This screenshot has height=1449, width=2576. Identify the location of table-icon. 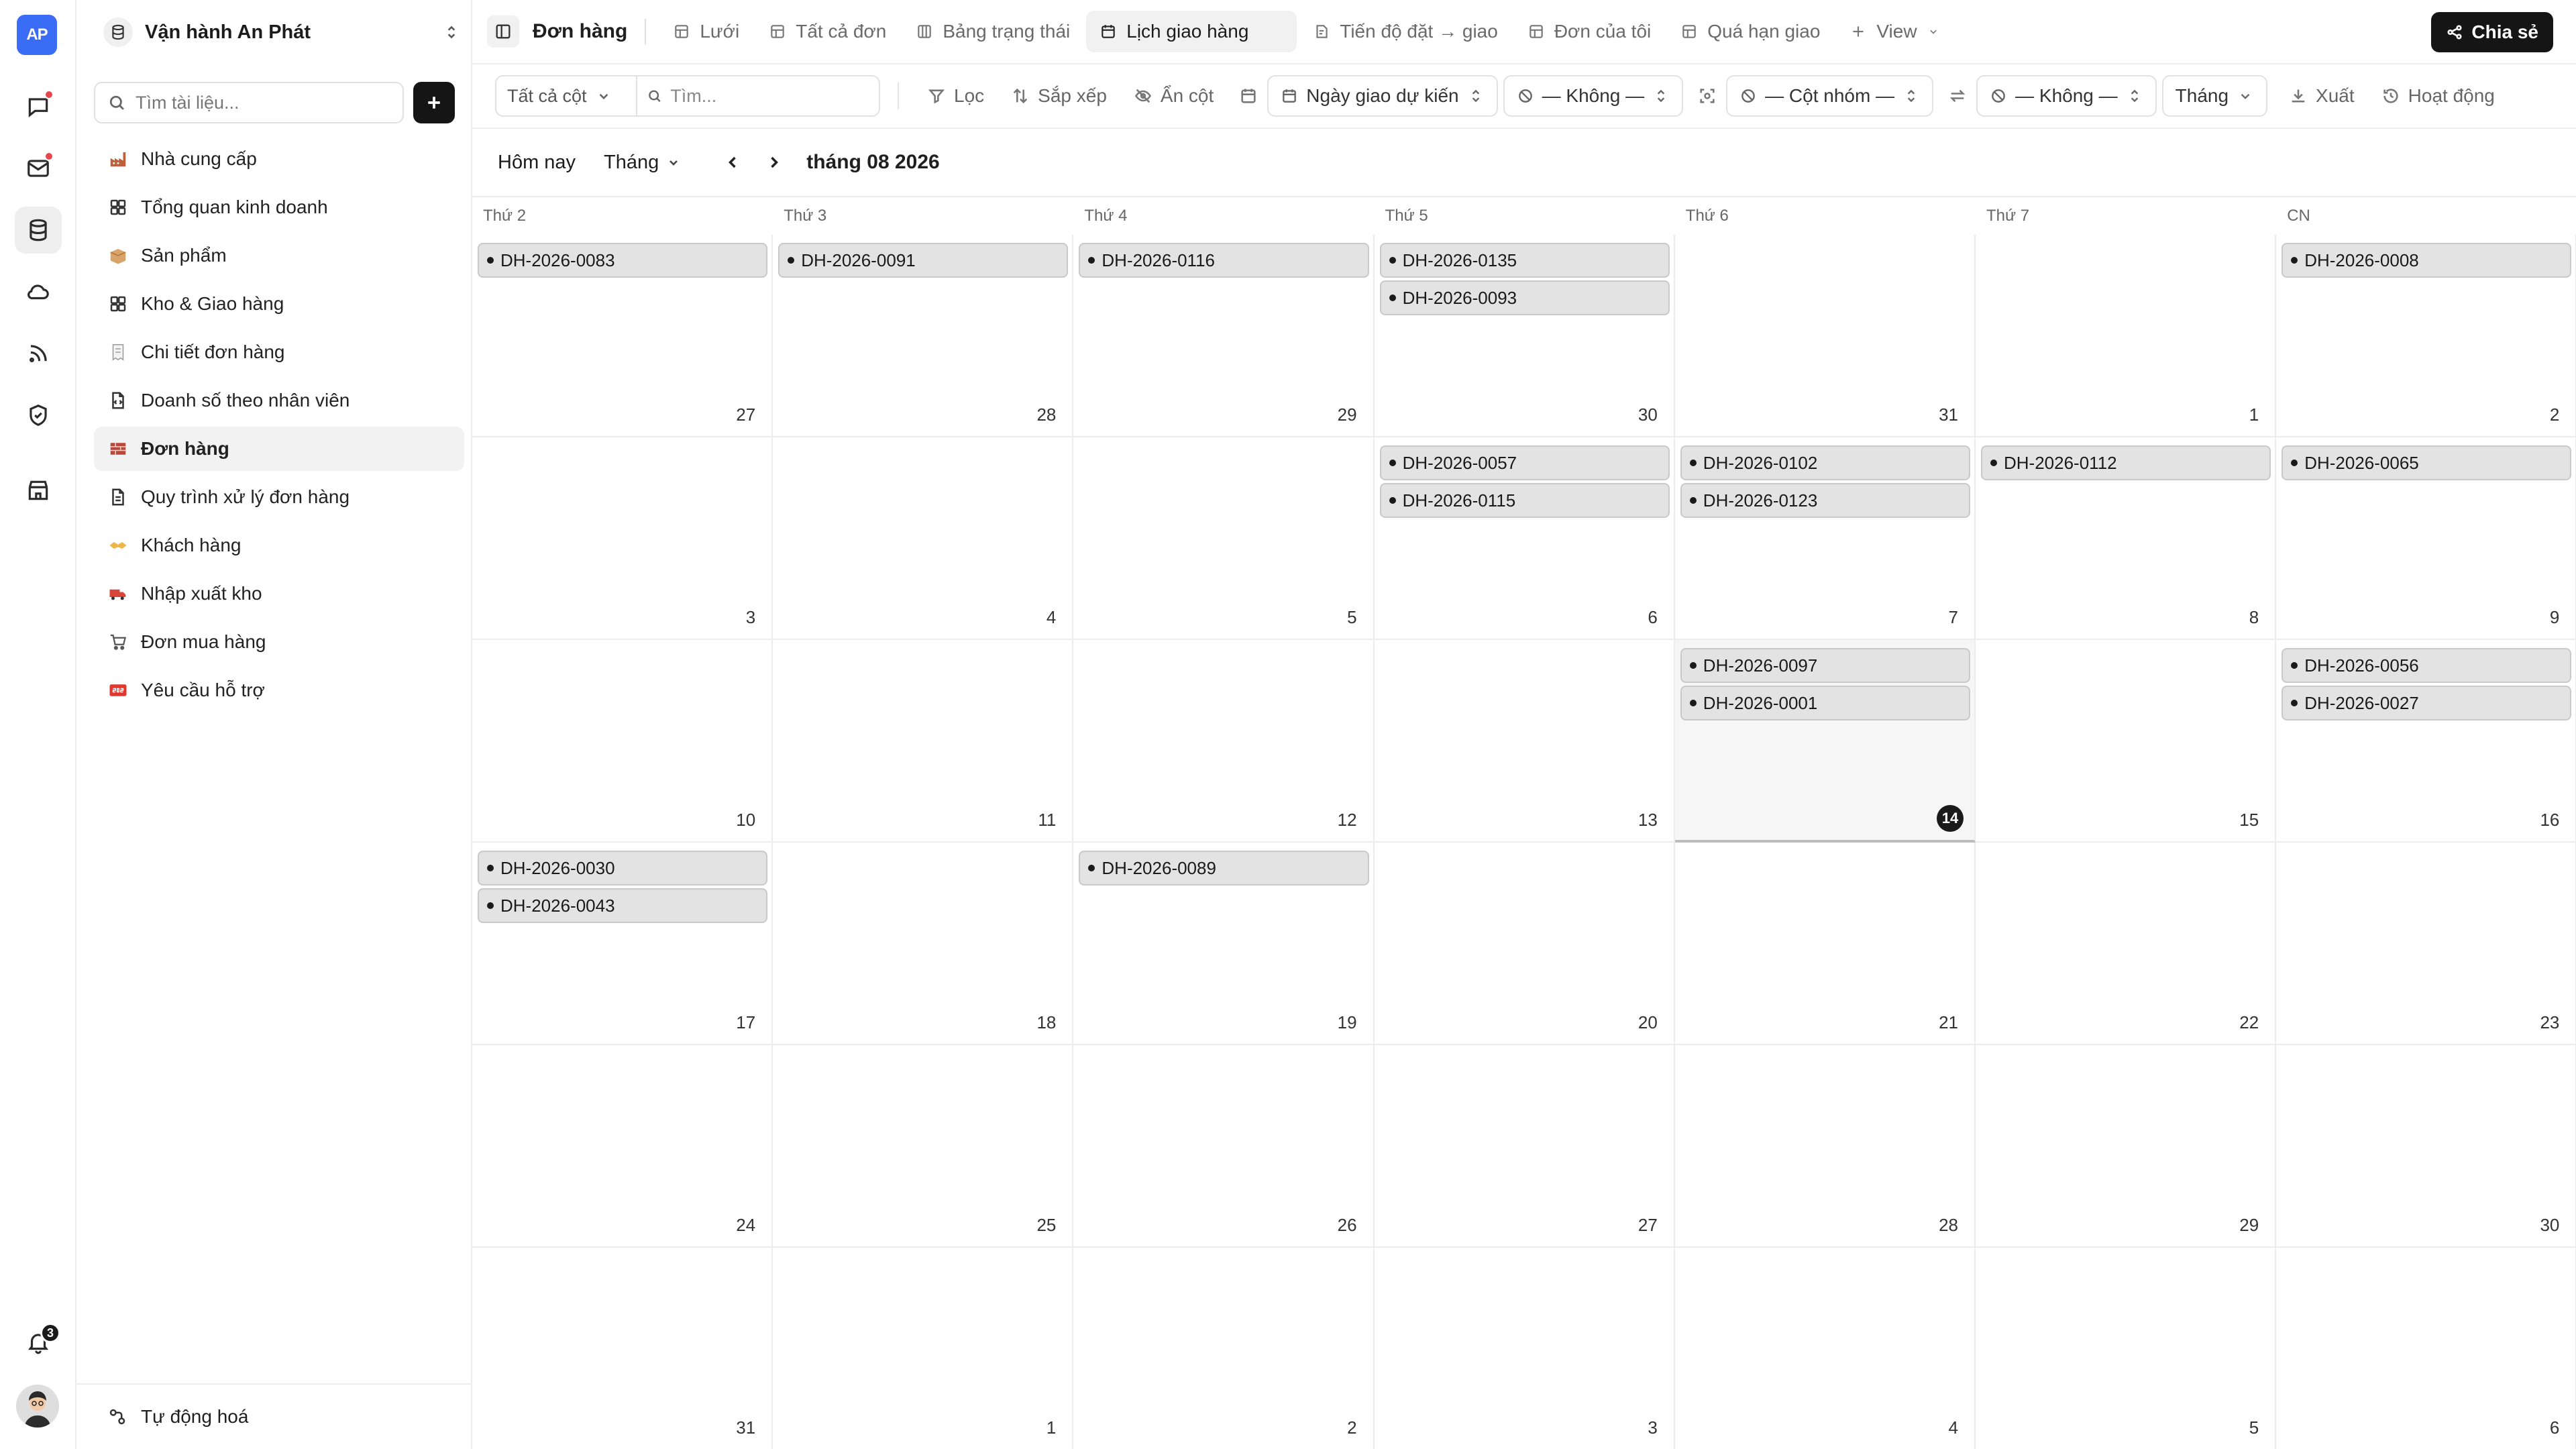
(503, 31).